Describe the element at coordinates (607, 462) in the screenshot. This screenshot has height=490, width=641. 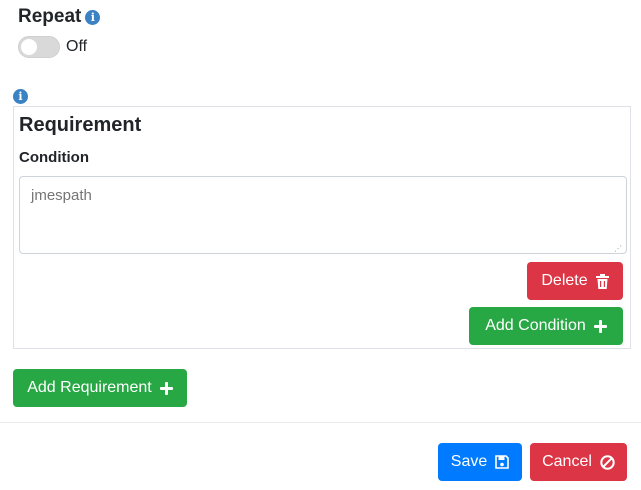
I see `ban-icon` at that location.